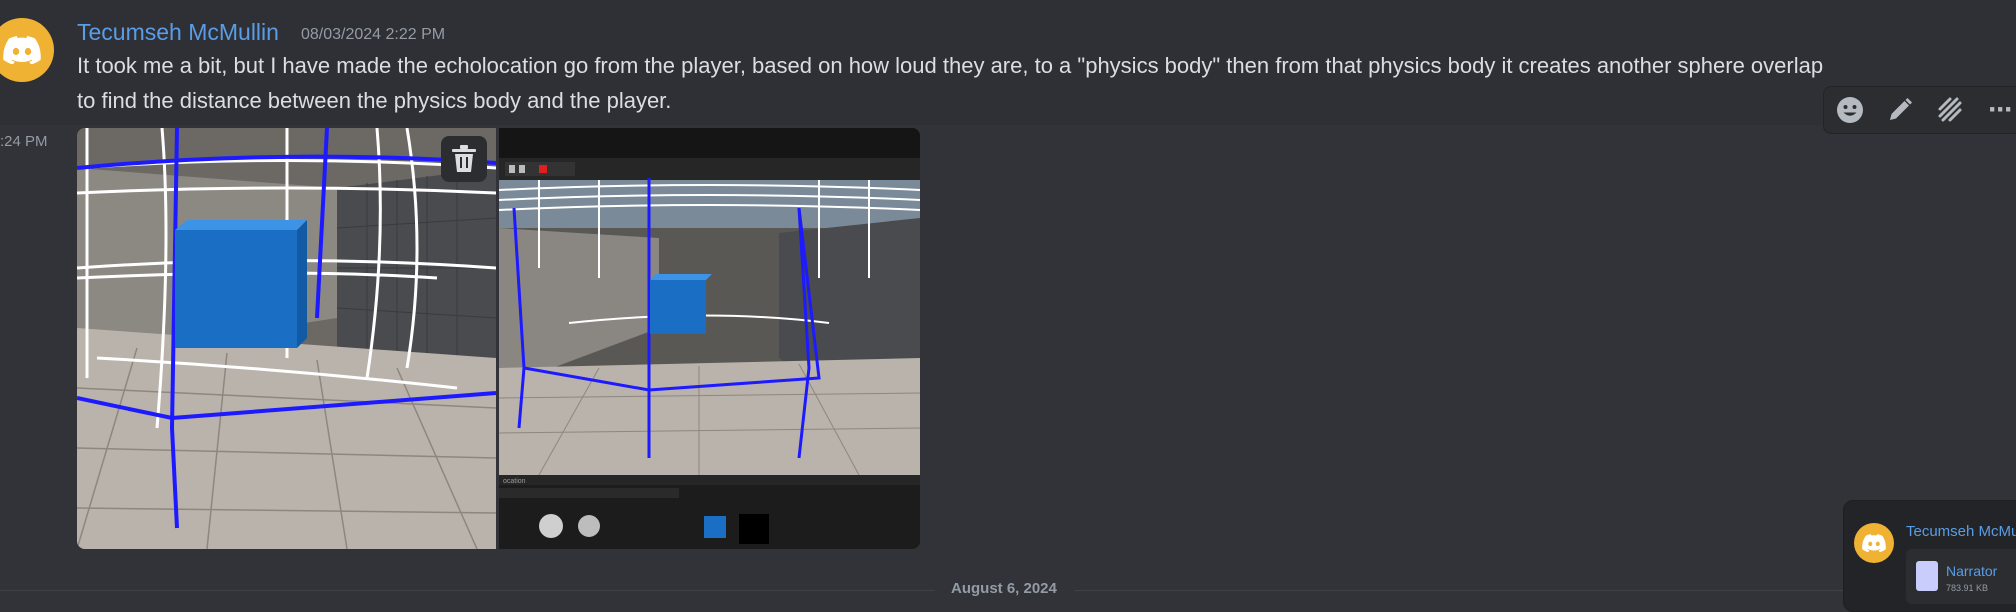  I want to click on editor-viewport-image: ocation, so click(709, 338).